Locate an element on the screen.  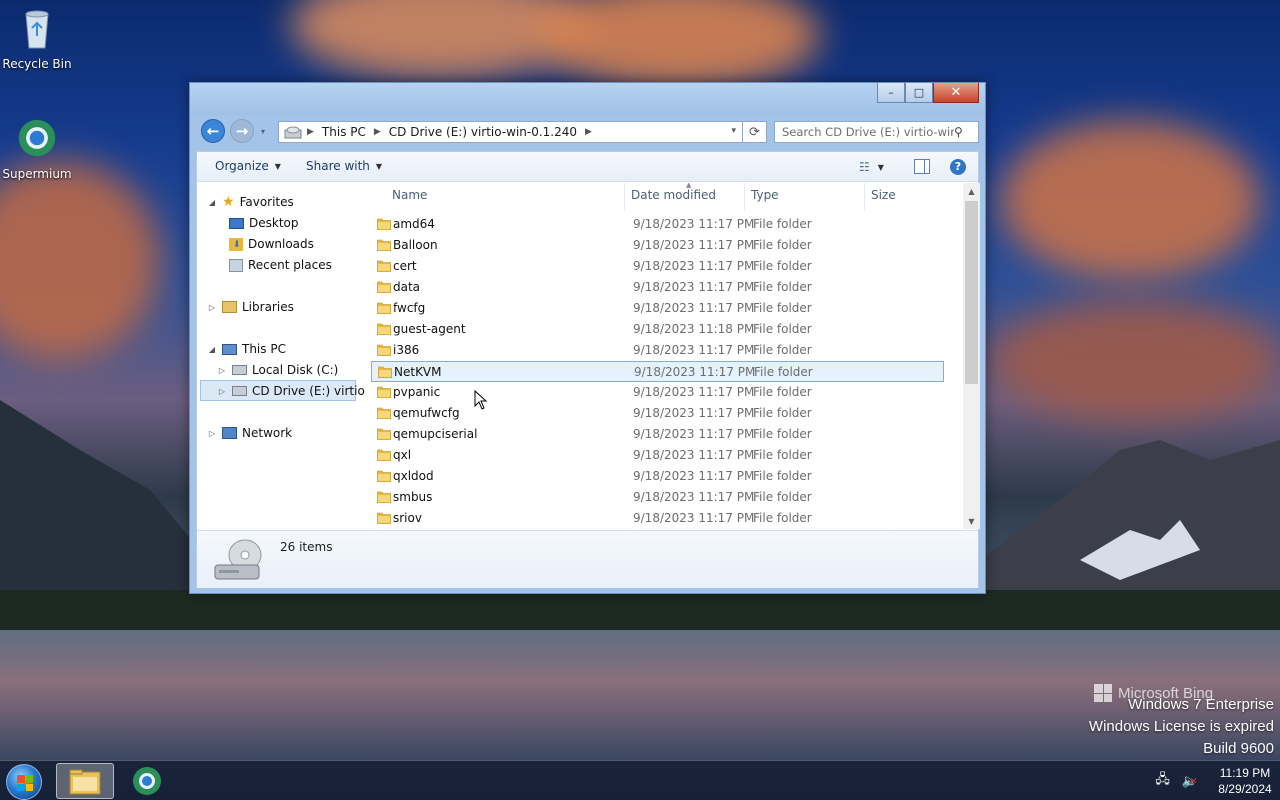
file-explorer-icon is located at coordinates (85, 782).